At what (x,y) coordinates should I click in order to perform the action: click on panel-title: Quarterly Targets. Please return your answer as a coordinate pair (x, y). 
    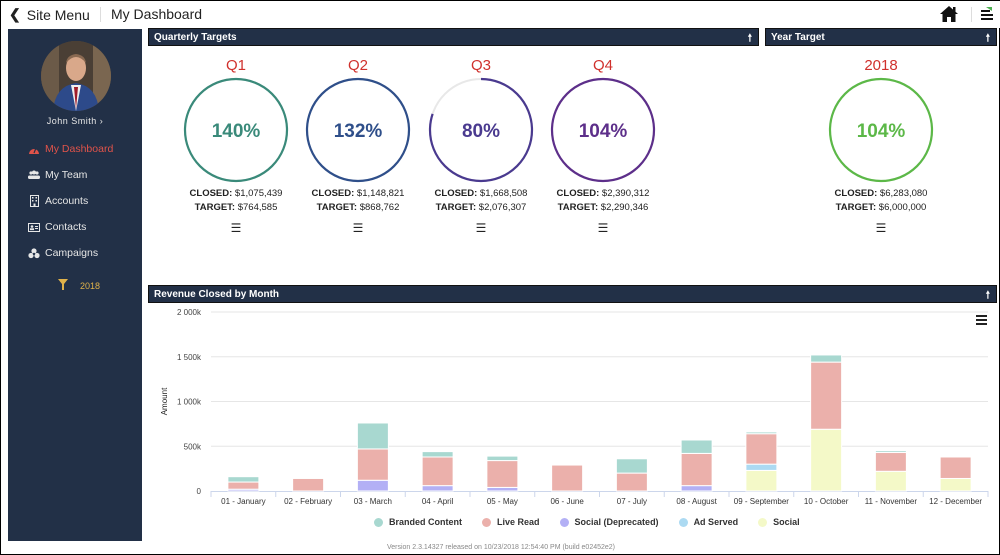
    Looking at the image, I should click on (195, 37).